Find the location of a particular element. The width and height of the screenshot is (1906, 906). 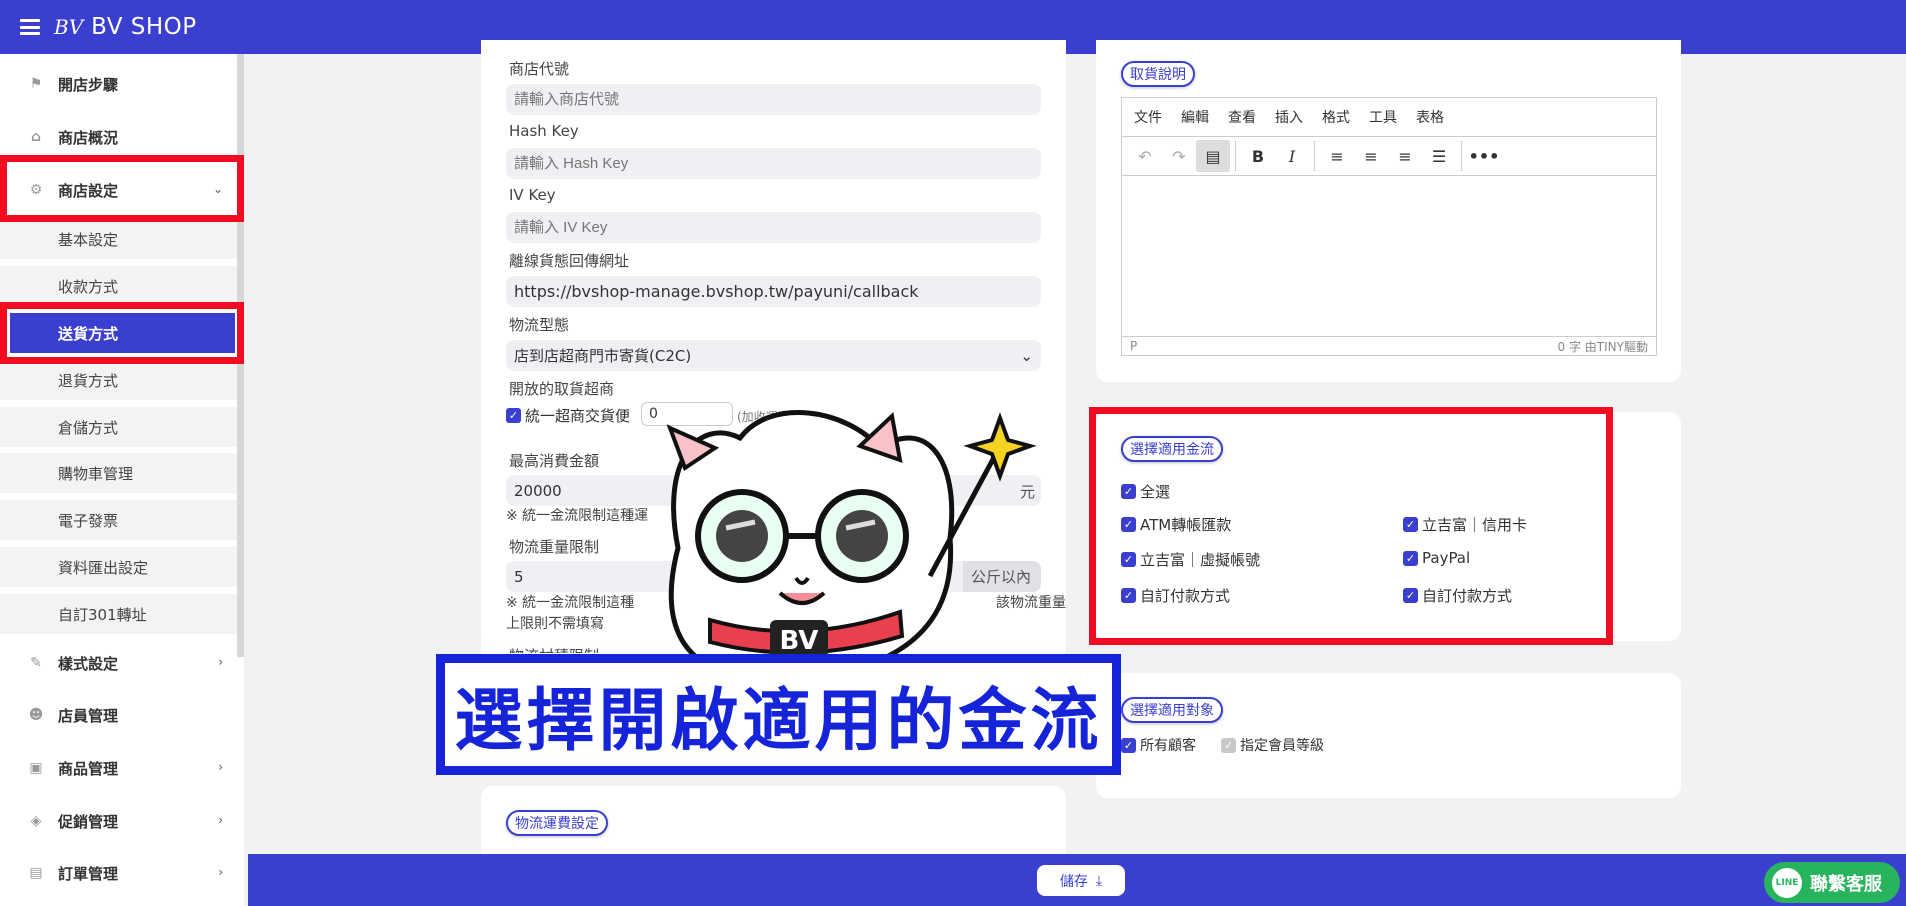

payment-option-virtual-account: ✓ 立吉富｜虛擬帳號 is located at coordinates (1190, 559).